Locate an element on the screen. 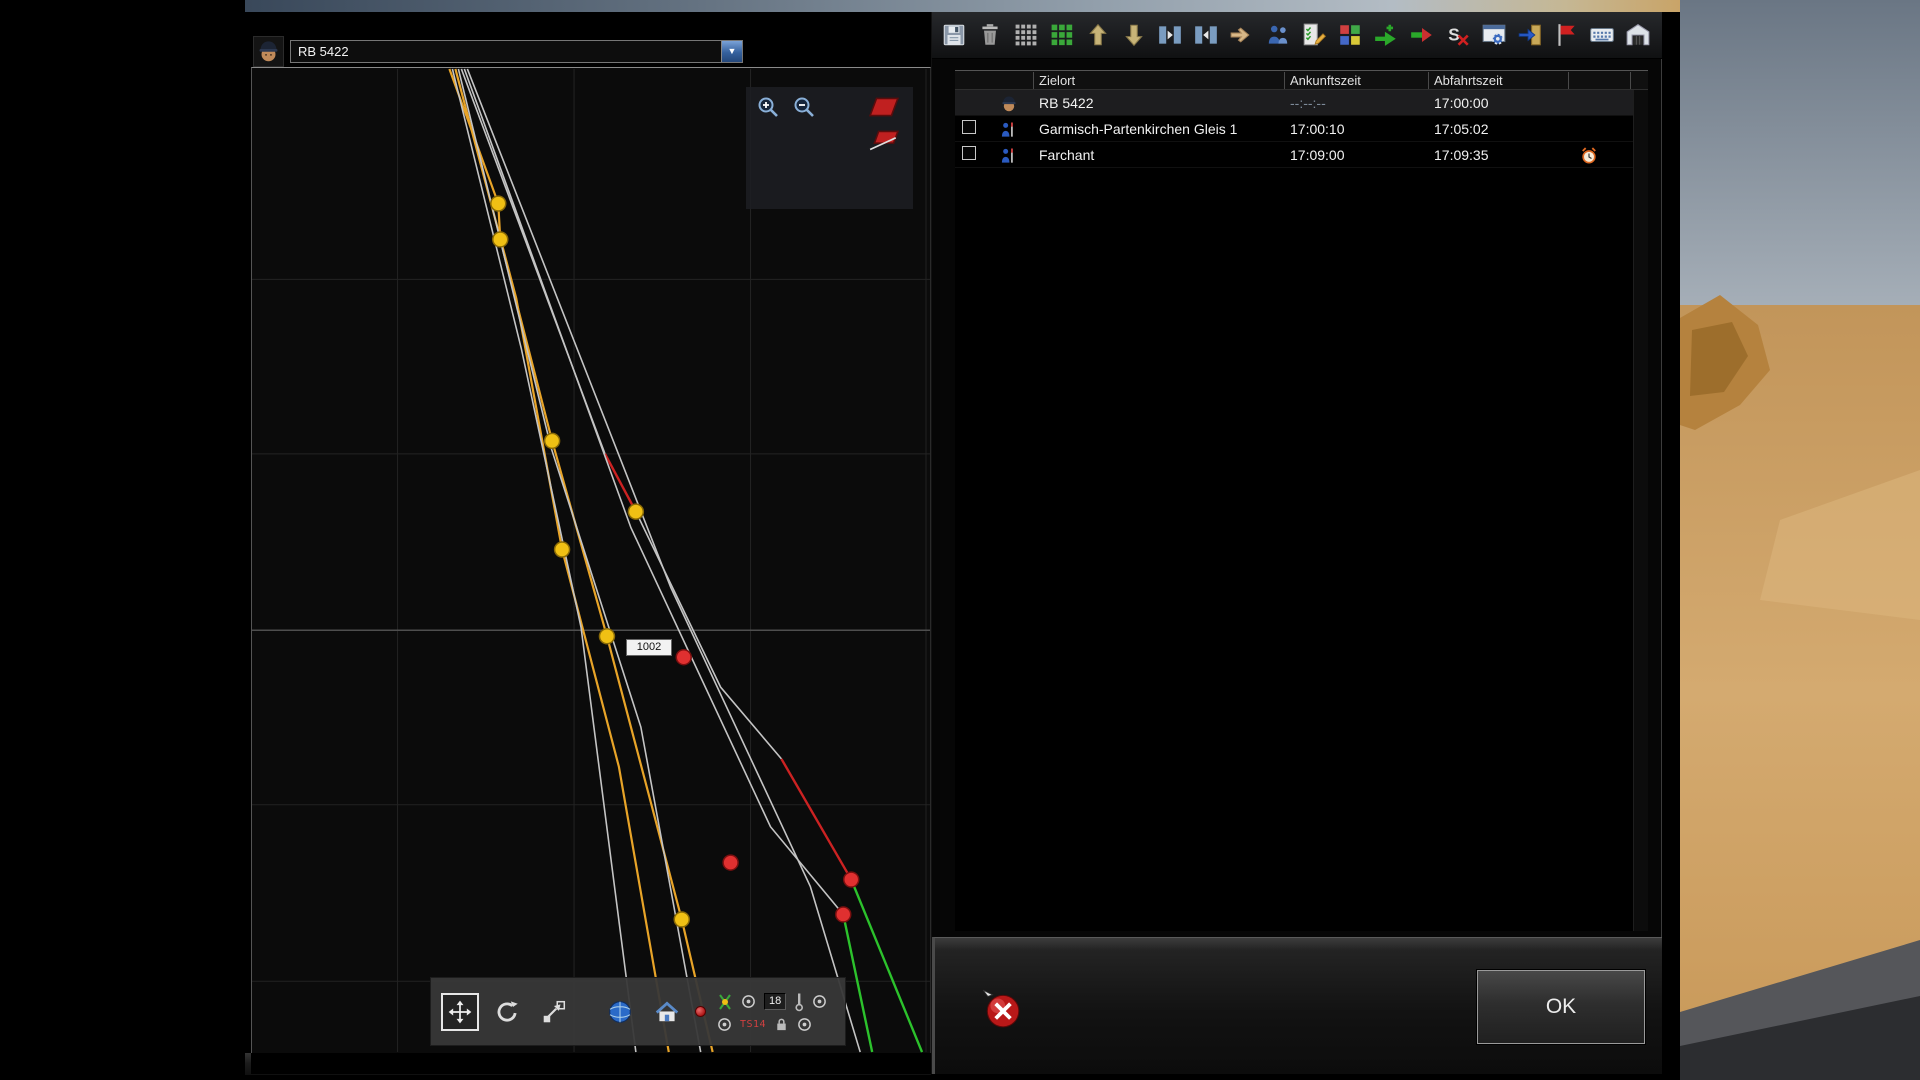 The image size is (1920, 1080). train-selector-dropdown: RB 5422 ▼ is located at coordinates (516, 51).